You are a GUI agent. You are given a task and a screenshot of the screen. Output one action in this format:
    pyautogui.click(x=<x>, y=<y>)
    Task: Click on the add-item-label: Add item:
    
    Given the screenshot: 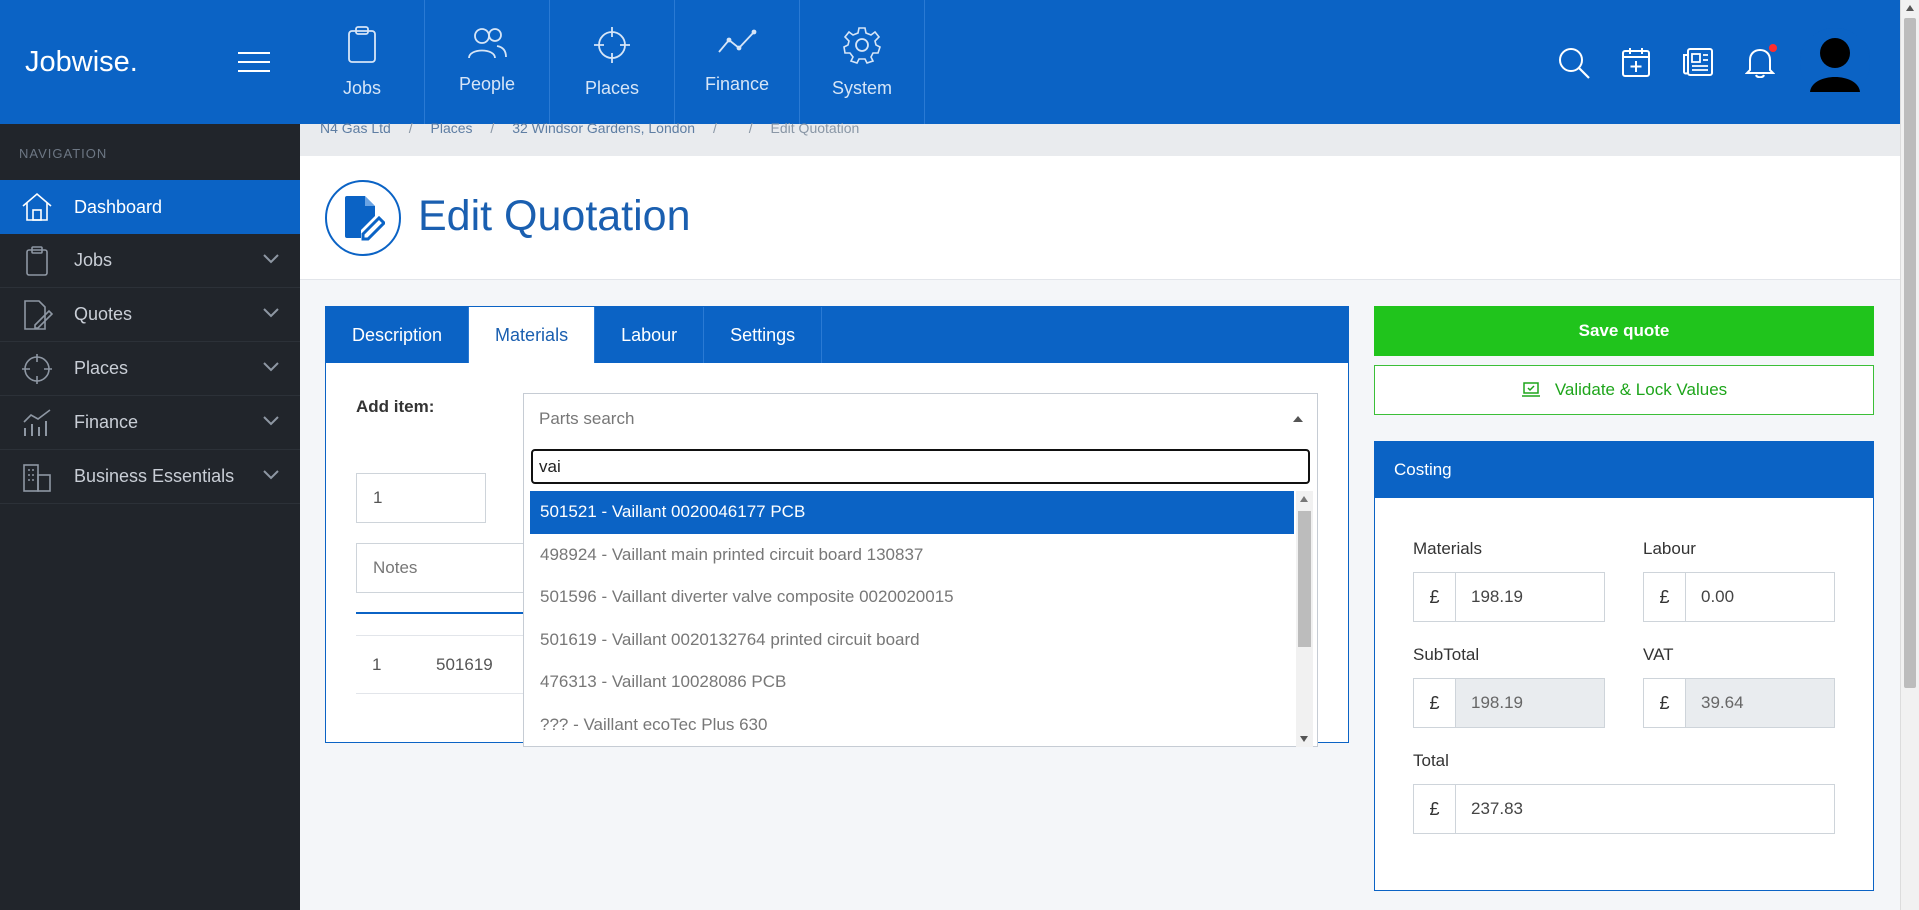 What is the action you would take?
    pyautogui.click(x=395, y=406)
    